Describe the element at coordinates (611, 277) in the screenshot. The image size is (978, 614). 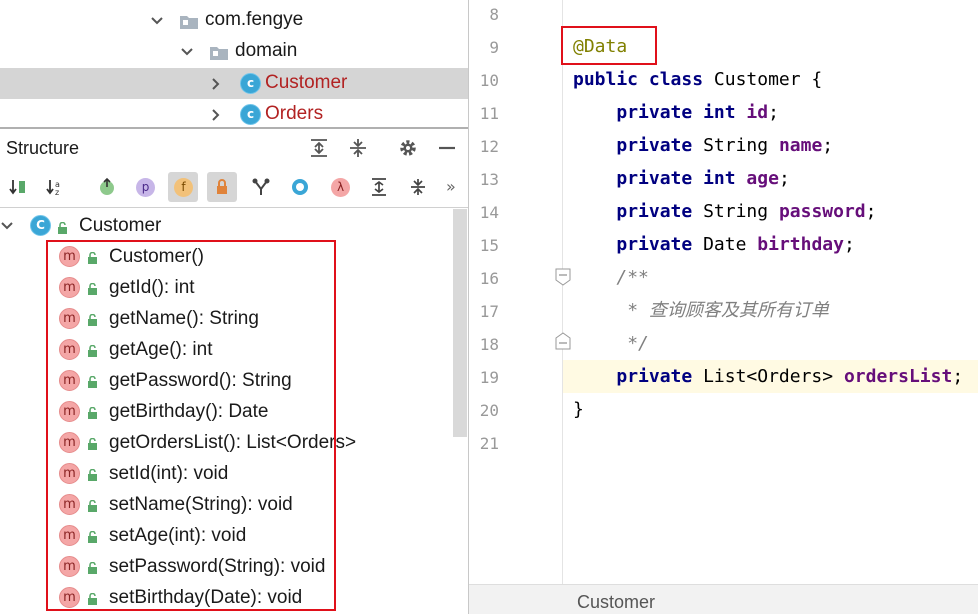
I see `code-line: /**` at that location.